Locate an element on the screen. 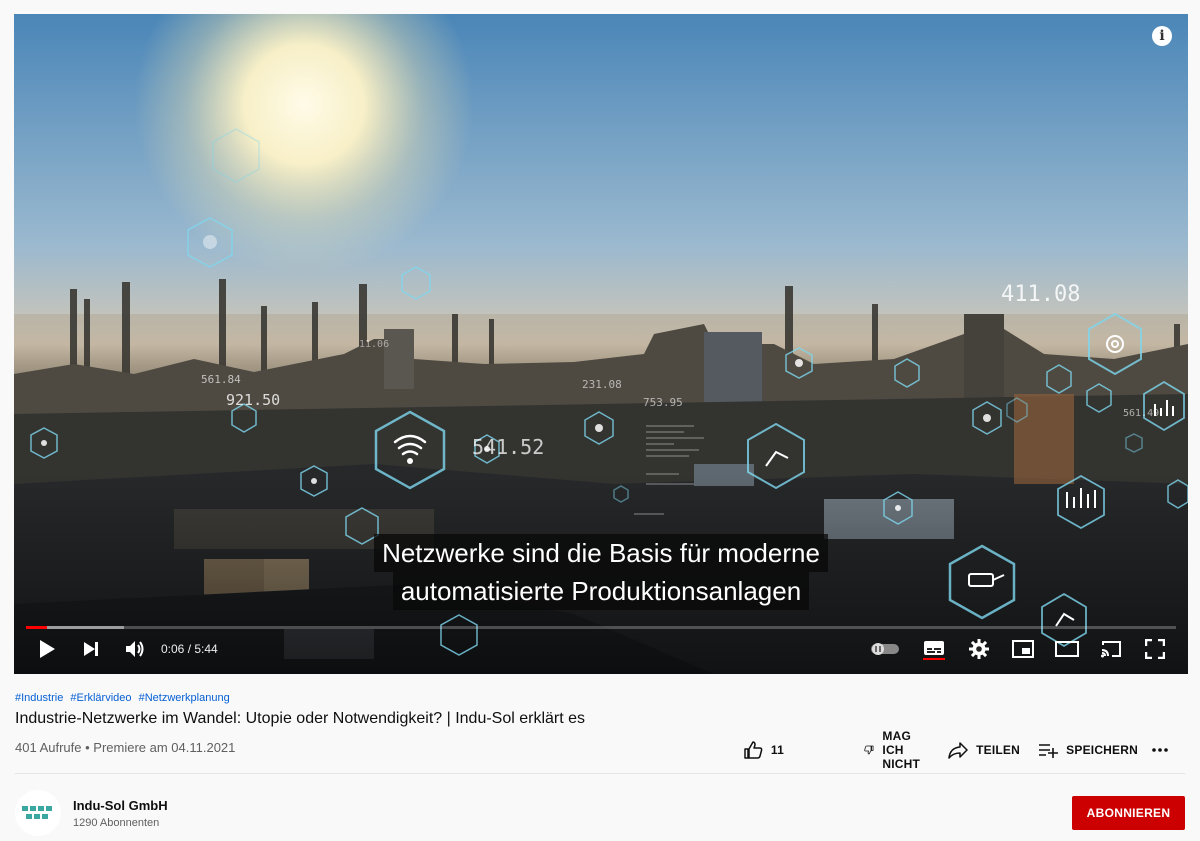  dislike-label: MAG ICH NICHT is located at coordinates (901, 750).